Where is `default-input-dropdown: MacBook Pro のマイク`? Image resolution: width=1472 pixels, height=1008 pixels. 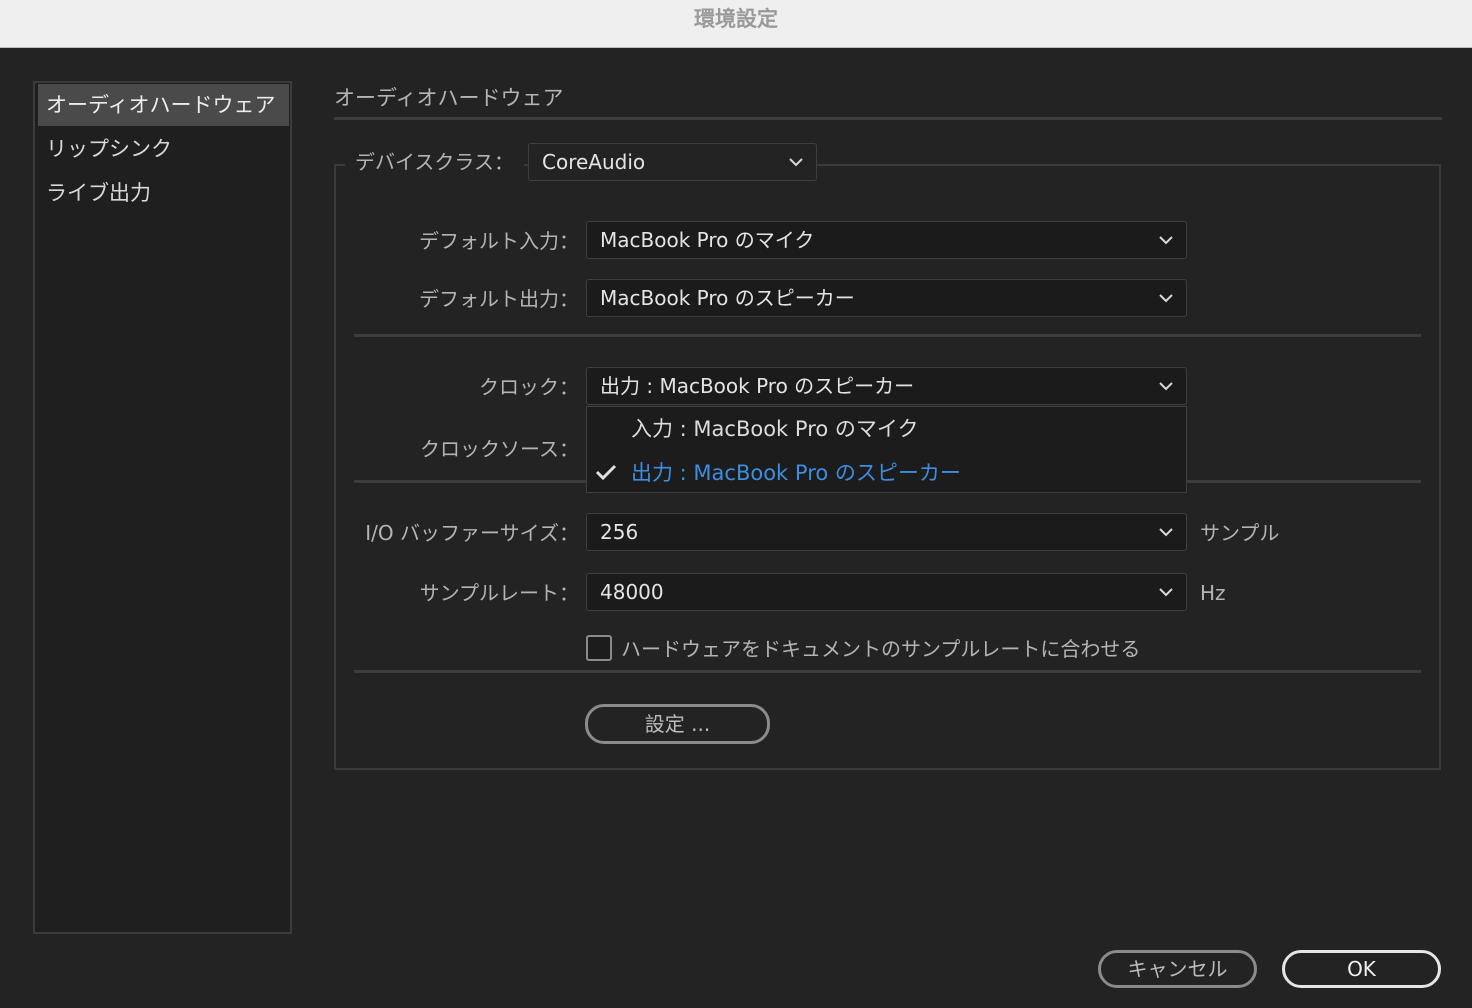
default-input-dropdown: MacBook Pro のマイク is located at coordinates (886, 240).